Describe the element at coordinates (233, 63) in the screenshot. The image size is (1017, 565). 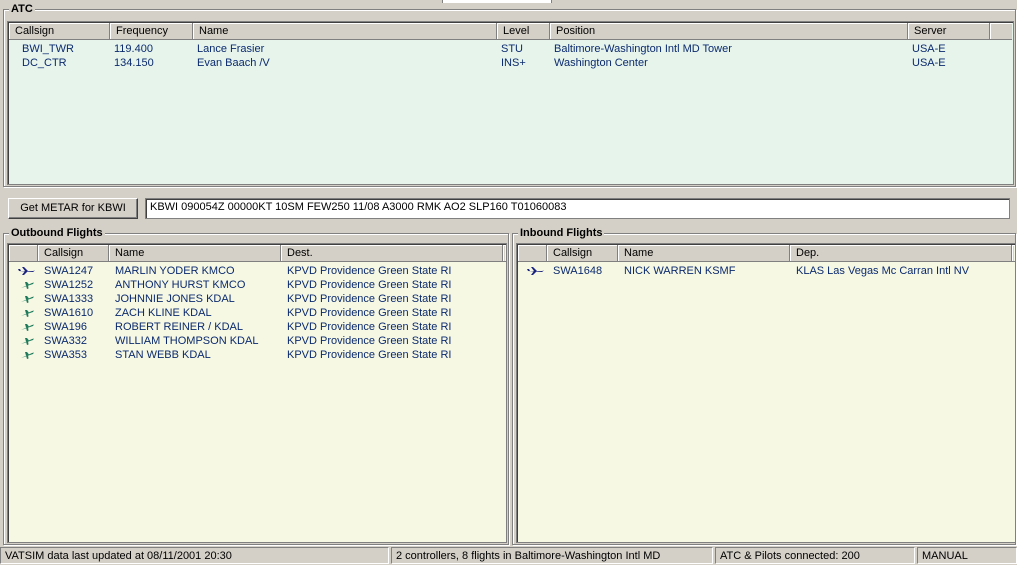
I see `atc-cell-name: Evan Baach /V` at that location.